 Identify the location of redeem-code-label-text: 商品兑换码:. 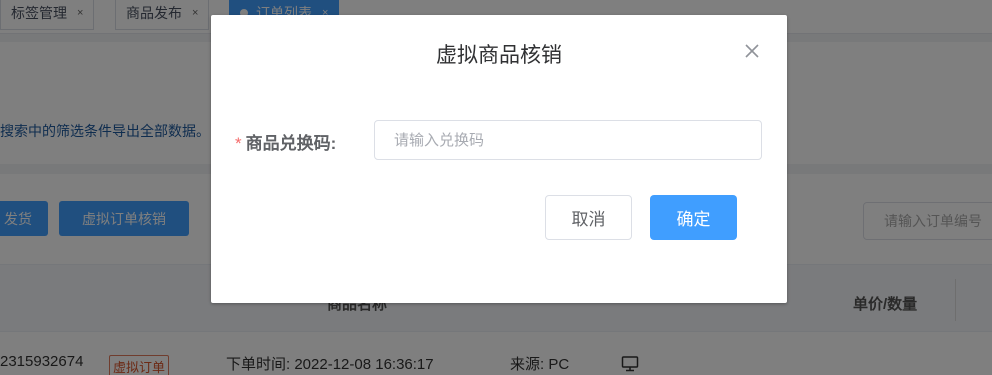
(291, 143).